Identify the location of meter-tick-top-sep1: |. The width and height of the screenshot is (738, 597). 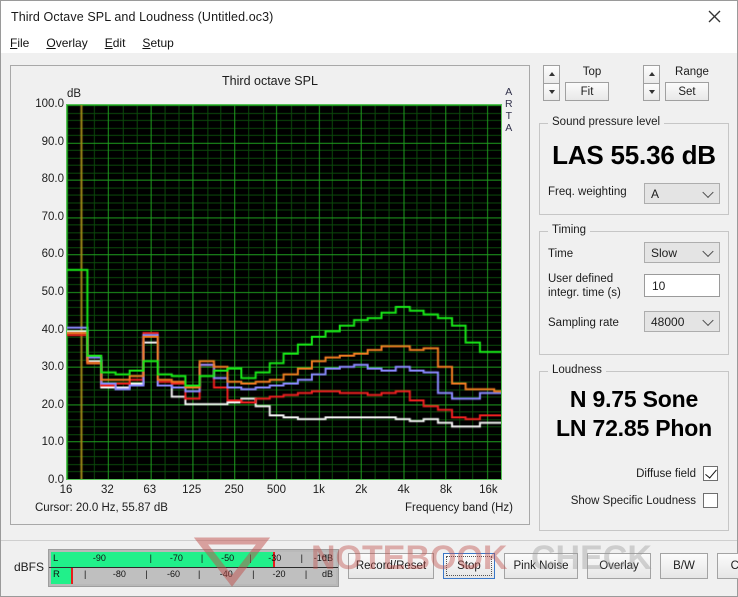
(150, 558).